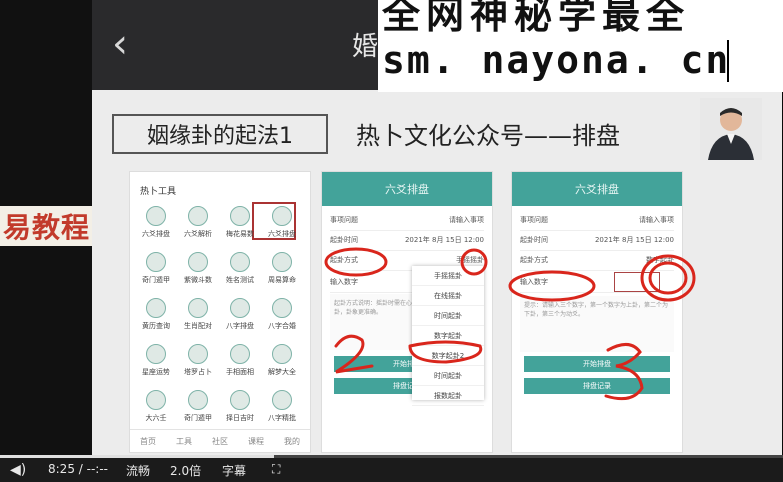 This screenshot has width=783, height=482. What do you see at coordinates (185, 470) in the screenshot?
I see `speed-button: 2.0倍` at bounding box center [185, 470].